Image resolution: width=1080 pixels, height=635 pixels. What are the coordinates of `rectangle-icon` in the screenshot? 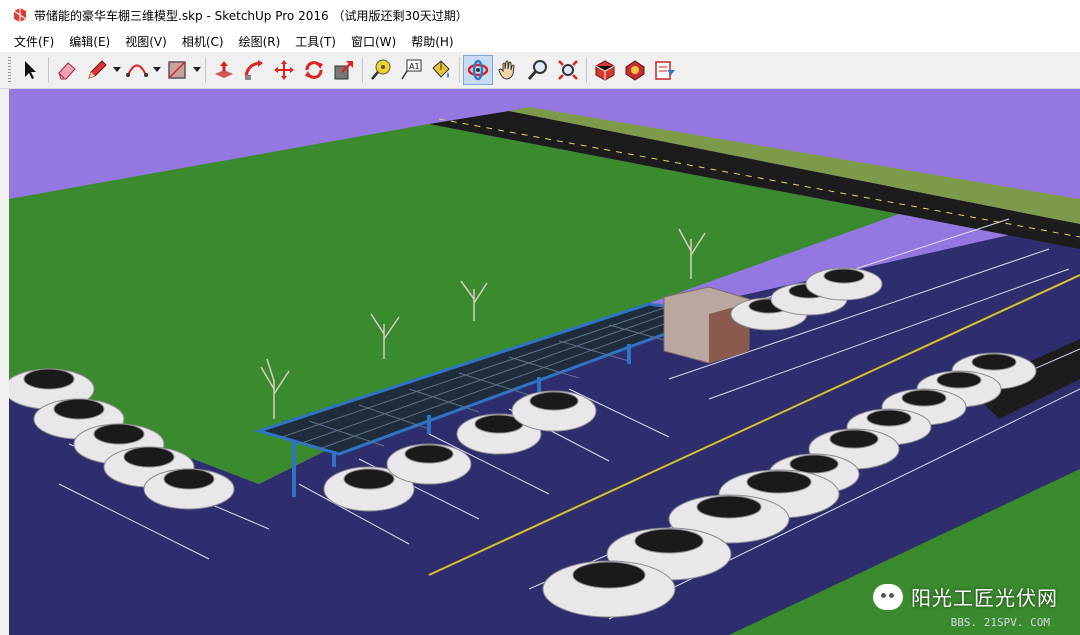 It's located at (177, 70).